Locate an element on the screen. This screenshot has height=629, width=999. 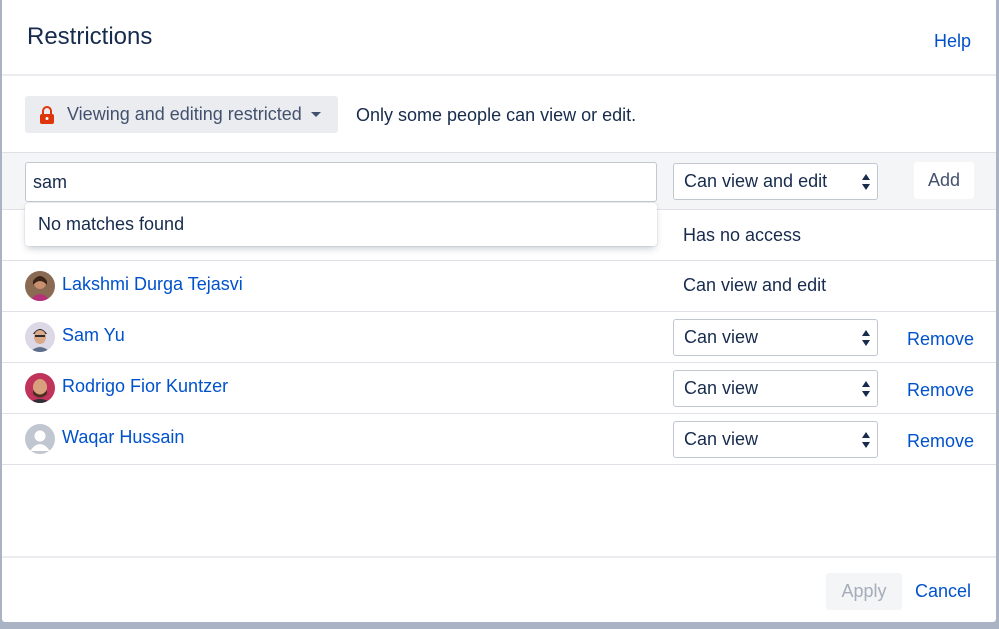
table-row: Waqar Hussain Can view Remove is located at coordinates (499, 439).